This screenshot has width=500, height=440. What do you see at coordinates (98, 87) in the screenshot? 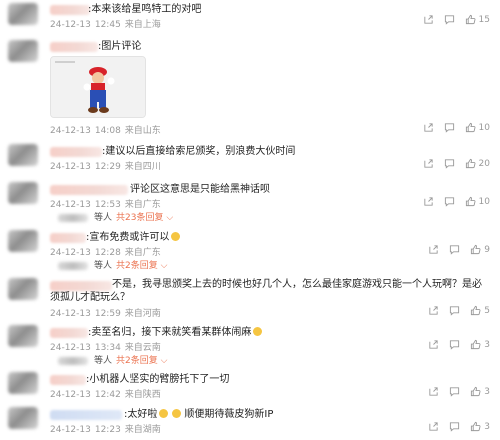
I see `comment-image` at bounding box center [98, 87].